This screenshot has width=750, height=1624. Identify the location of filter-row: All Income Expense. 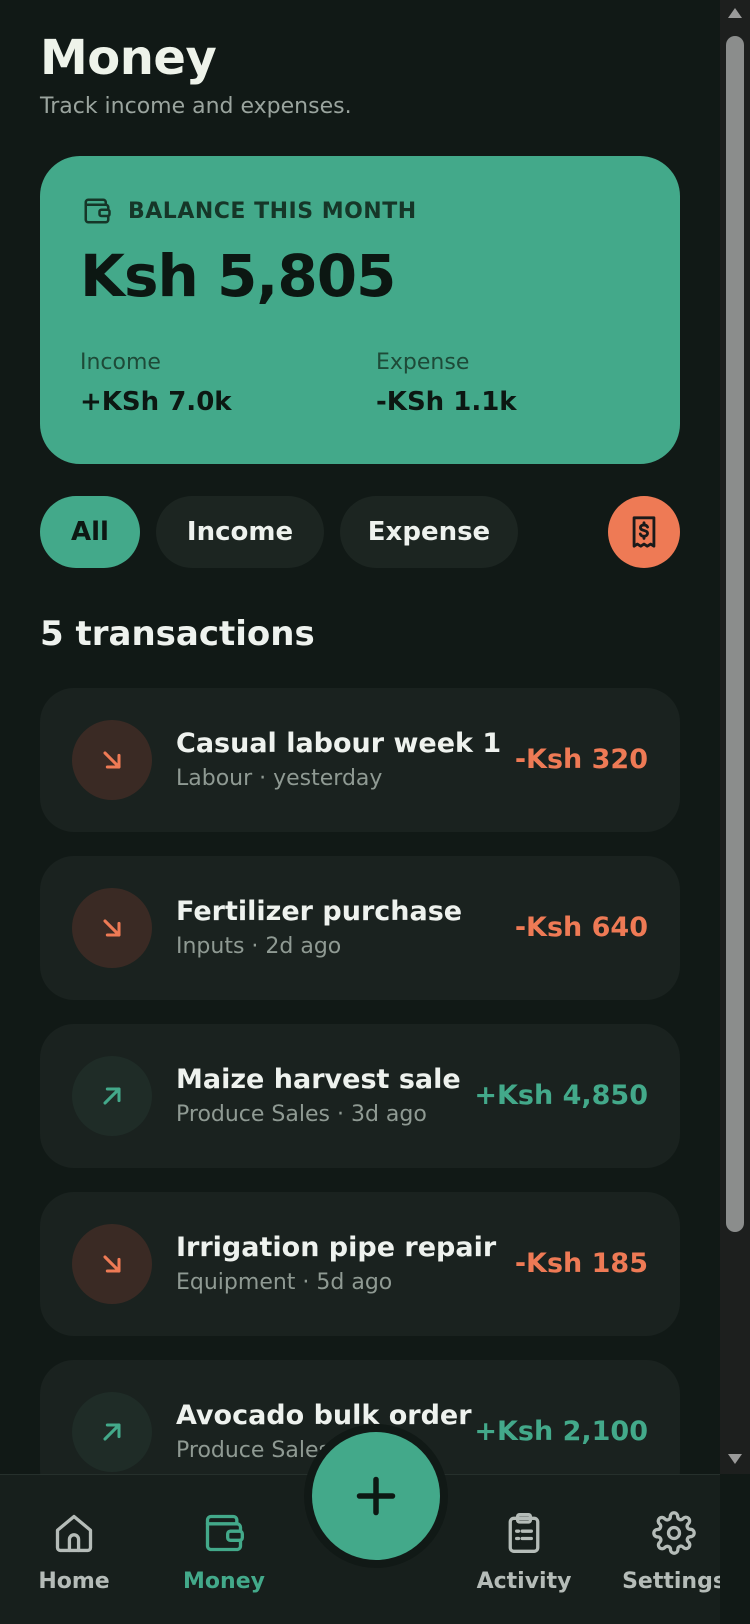
(360, 532).